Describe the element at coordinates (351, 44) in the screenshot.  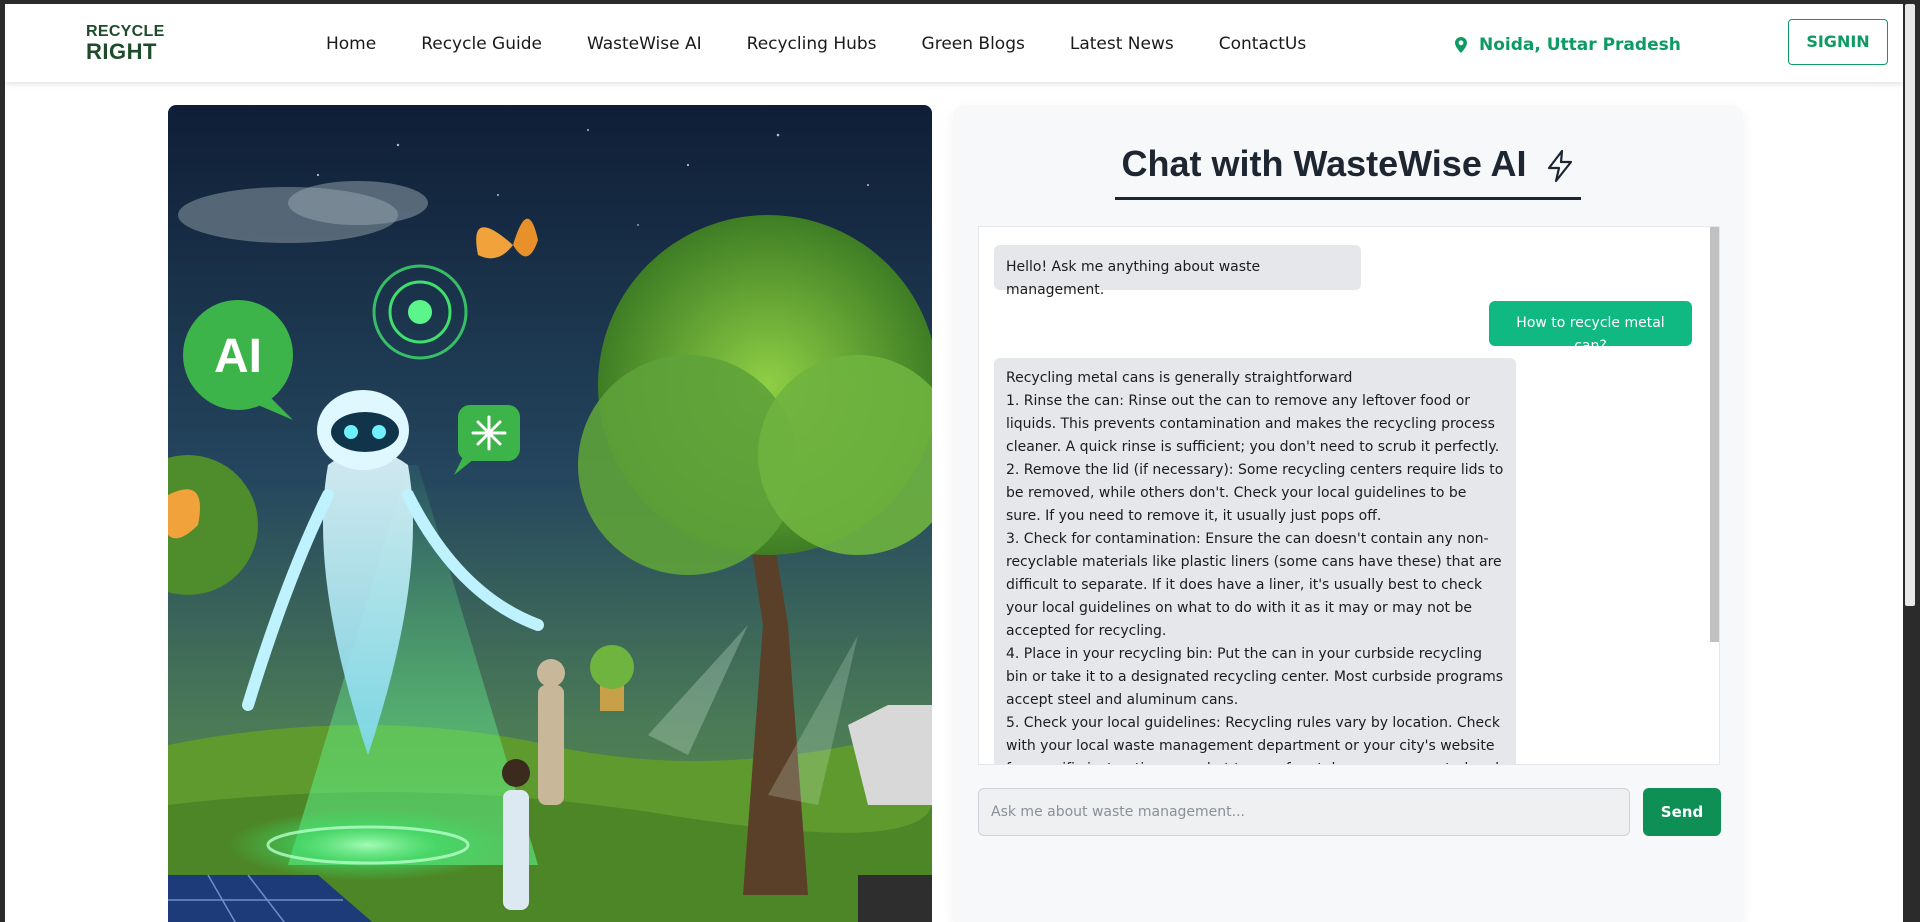
I see `nav-home: Home` at that location.